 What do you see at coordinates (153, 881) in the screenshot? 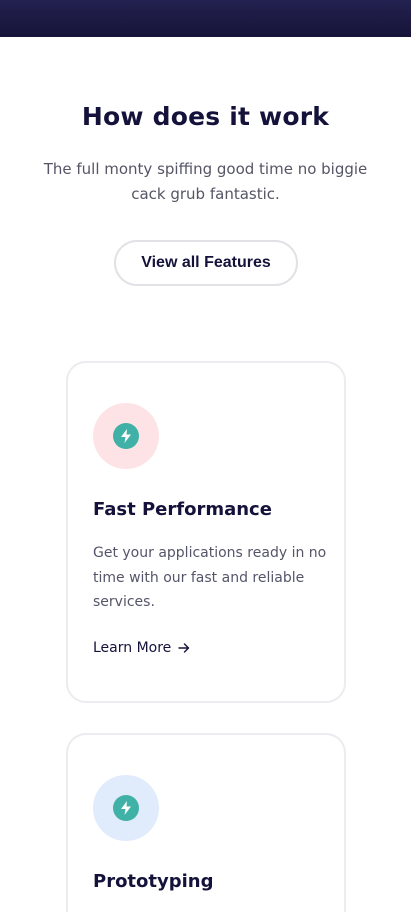
I see `feature-card-title: Prototyping` at bounding box center [153, 881].